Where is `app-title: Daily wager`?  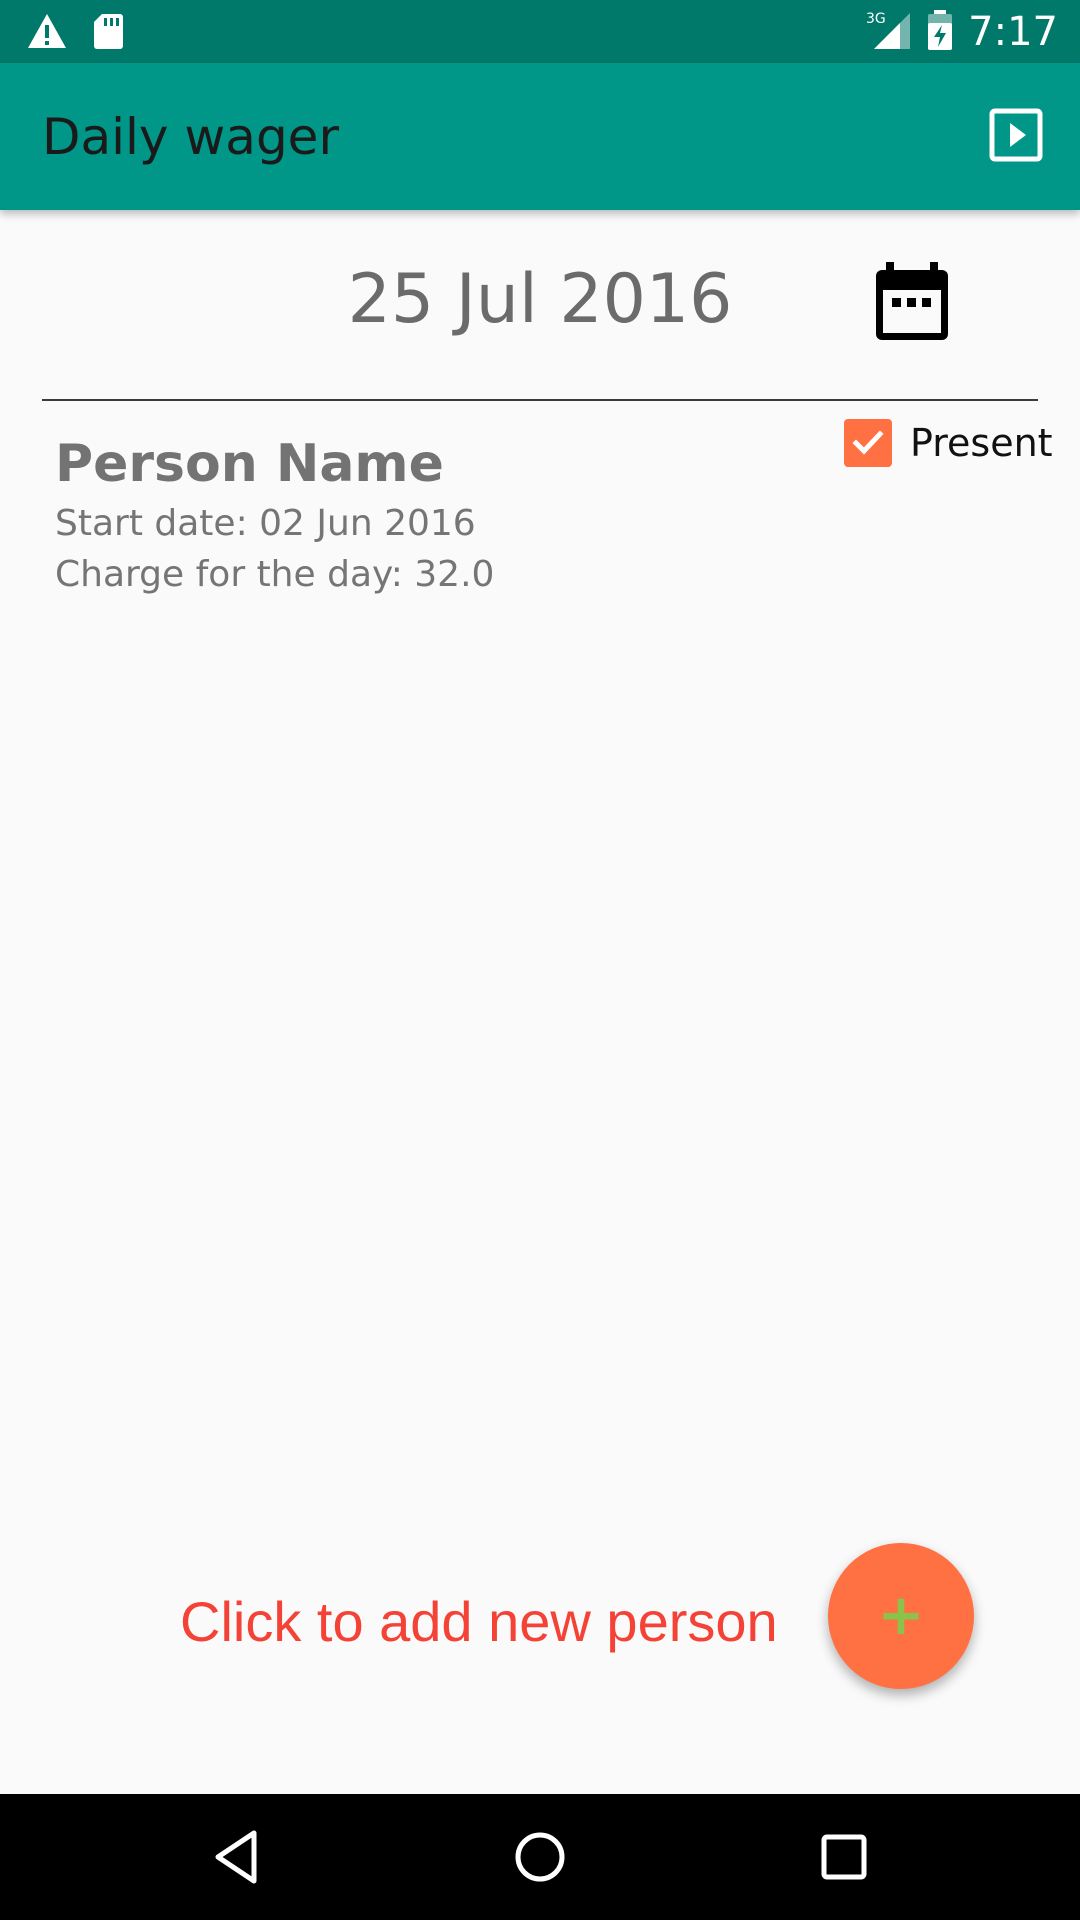
app-title: Daily wager is located at coordinates (190, 137).